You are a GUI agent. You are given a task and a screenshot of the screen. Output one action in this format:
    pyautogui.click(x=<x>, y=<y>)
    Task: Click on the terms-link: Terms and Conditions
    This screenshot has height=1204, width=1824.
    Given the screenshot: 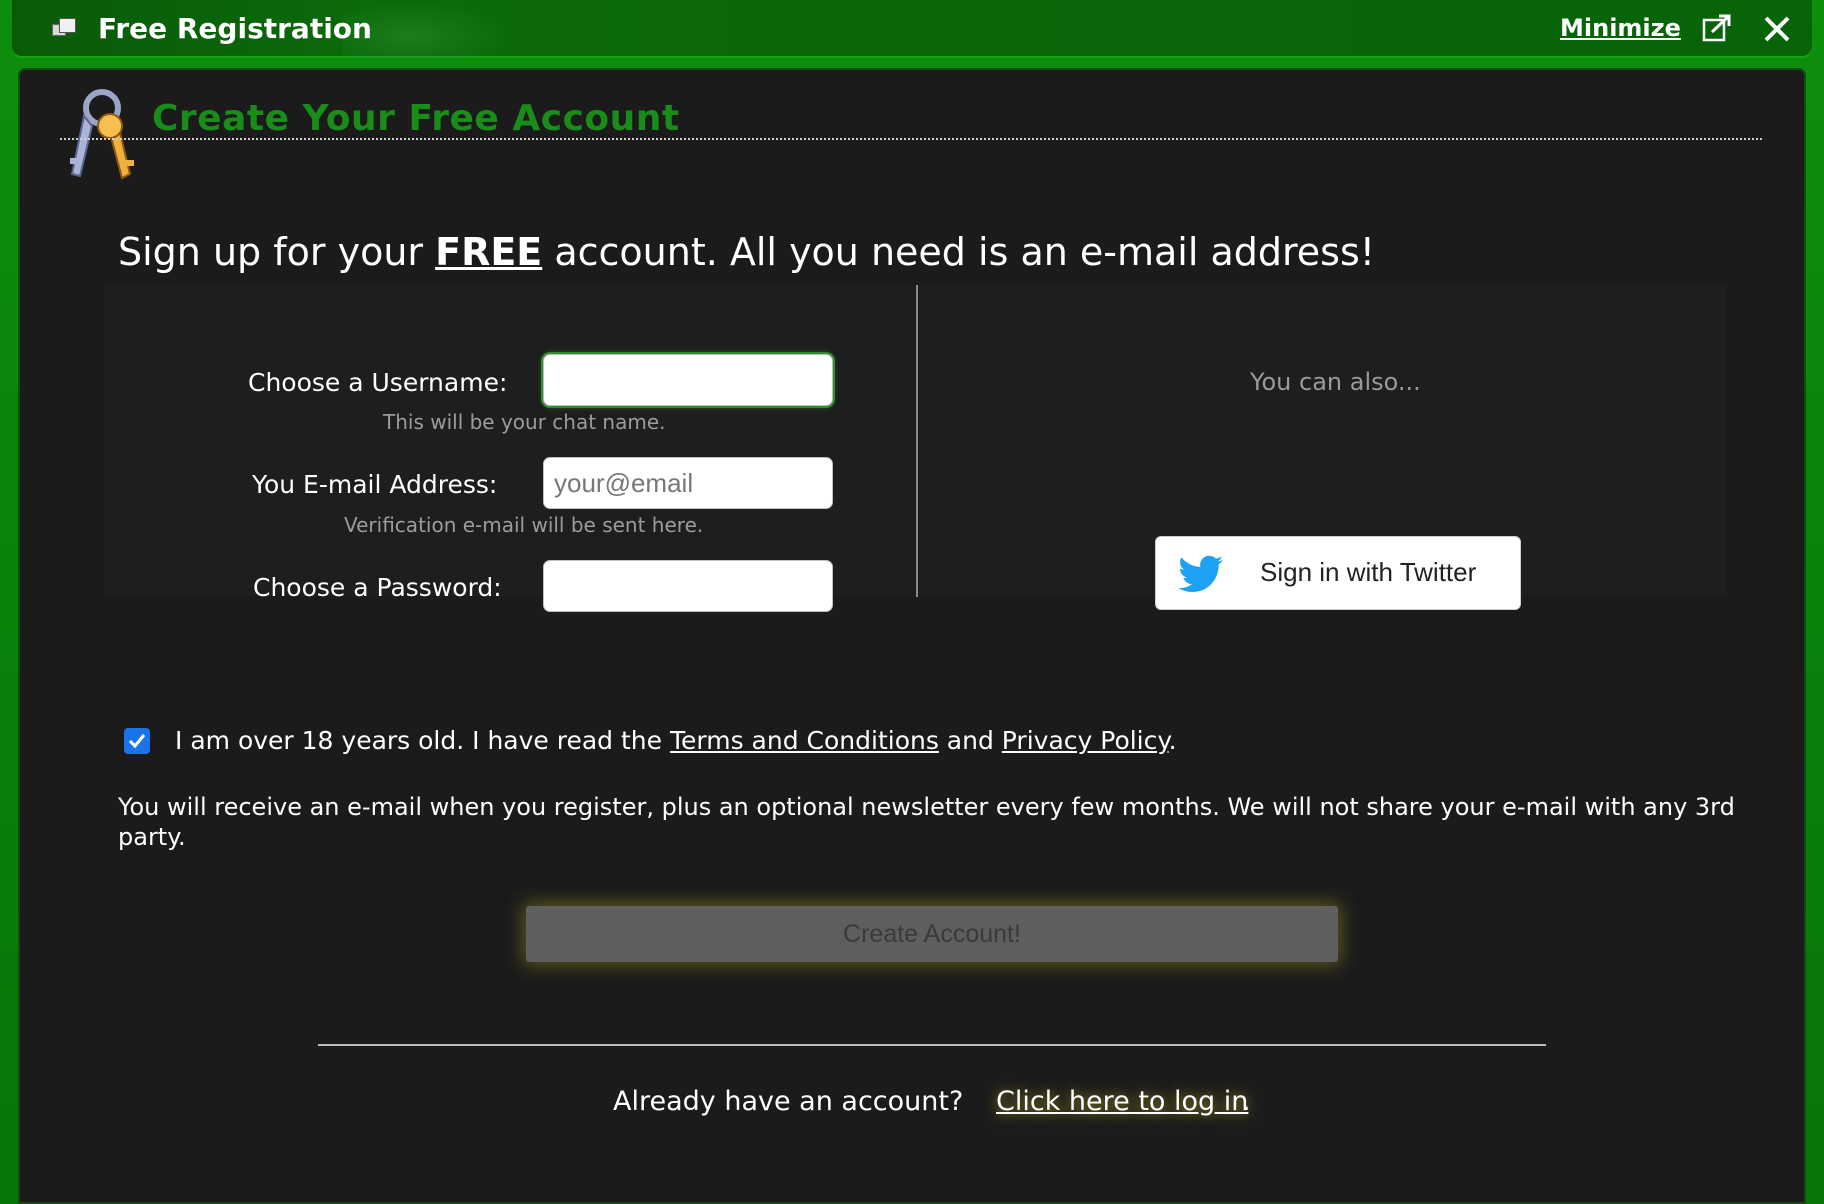 What is the action you would take?
    pyautogui.click(x=804, y=740)
    